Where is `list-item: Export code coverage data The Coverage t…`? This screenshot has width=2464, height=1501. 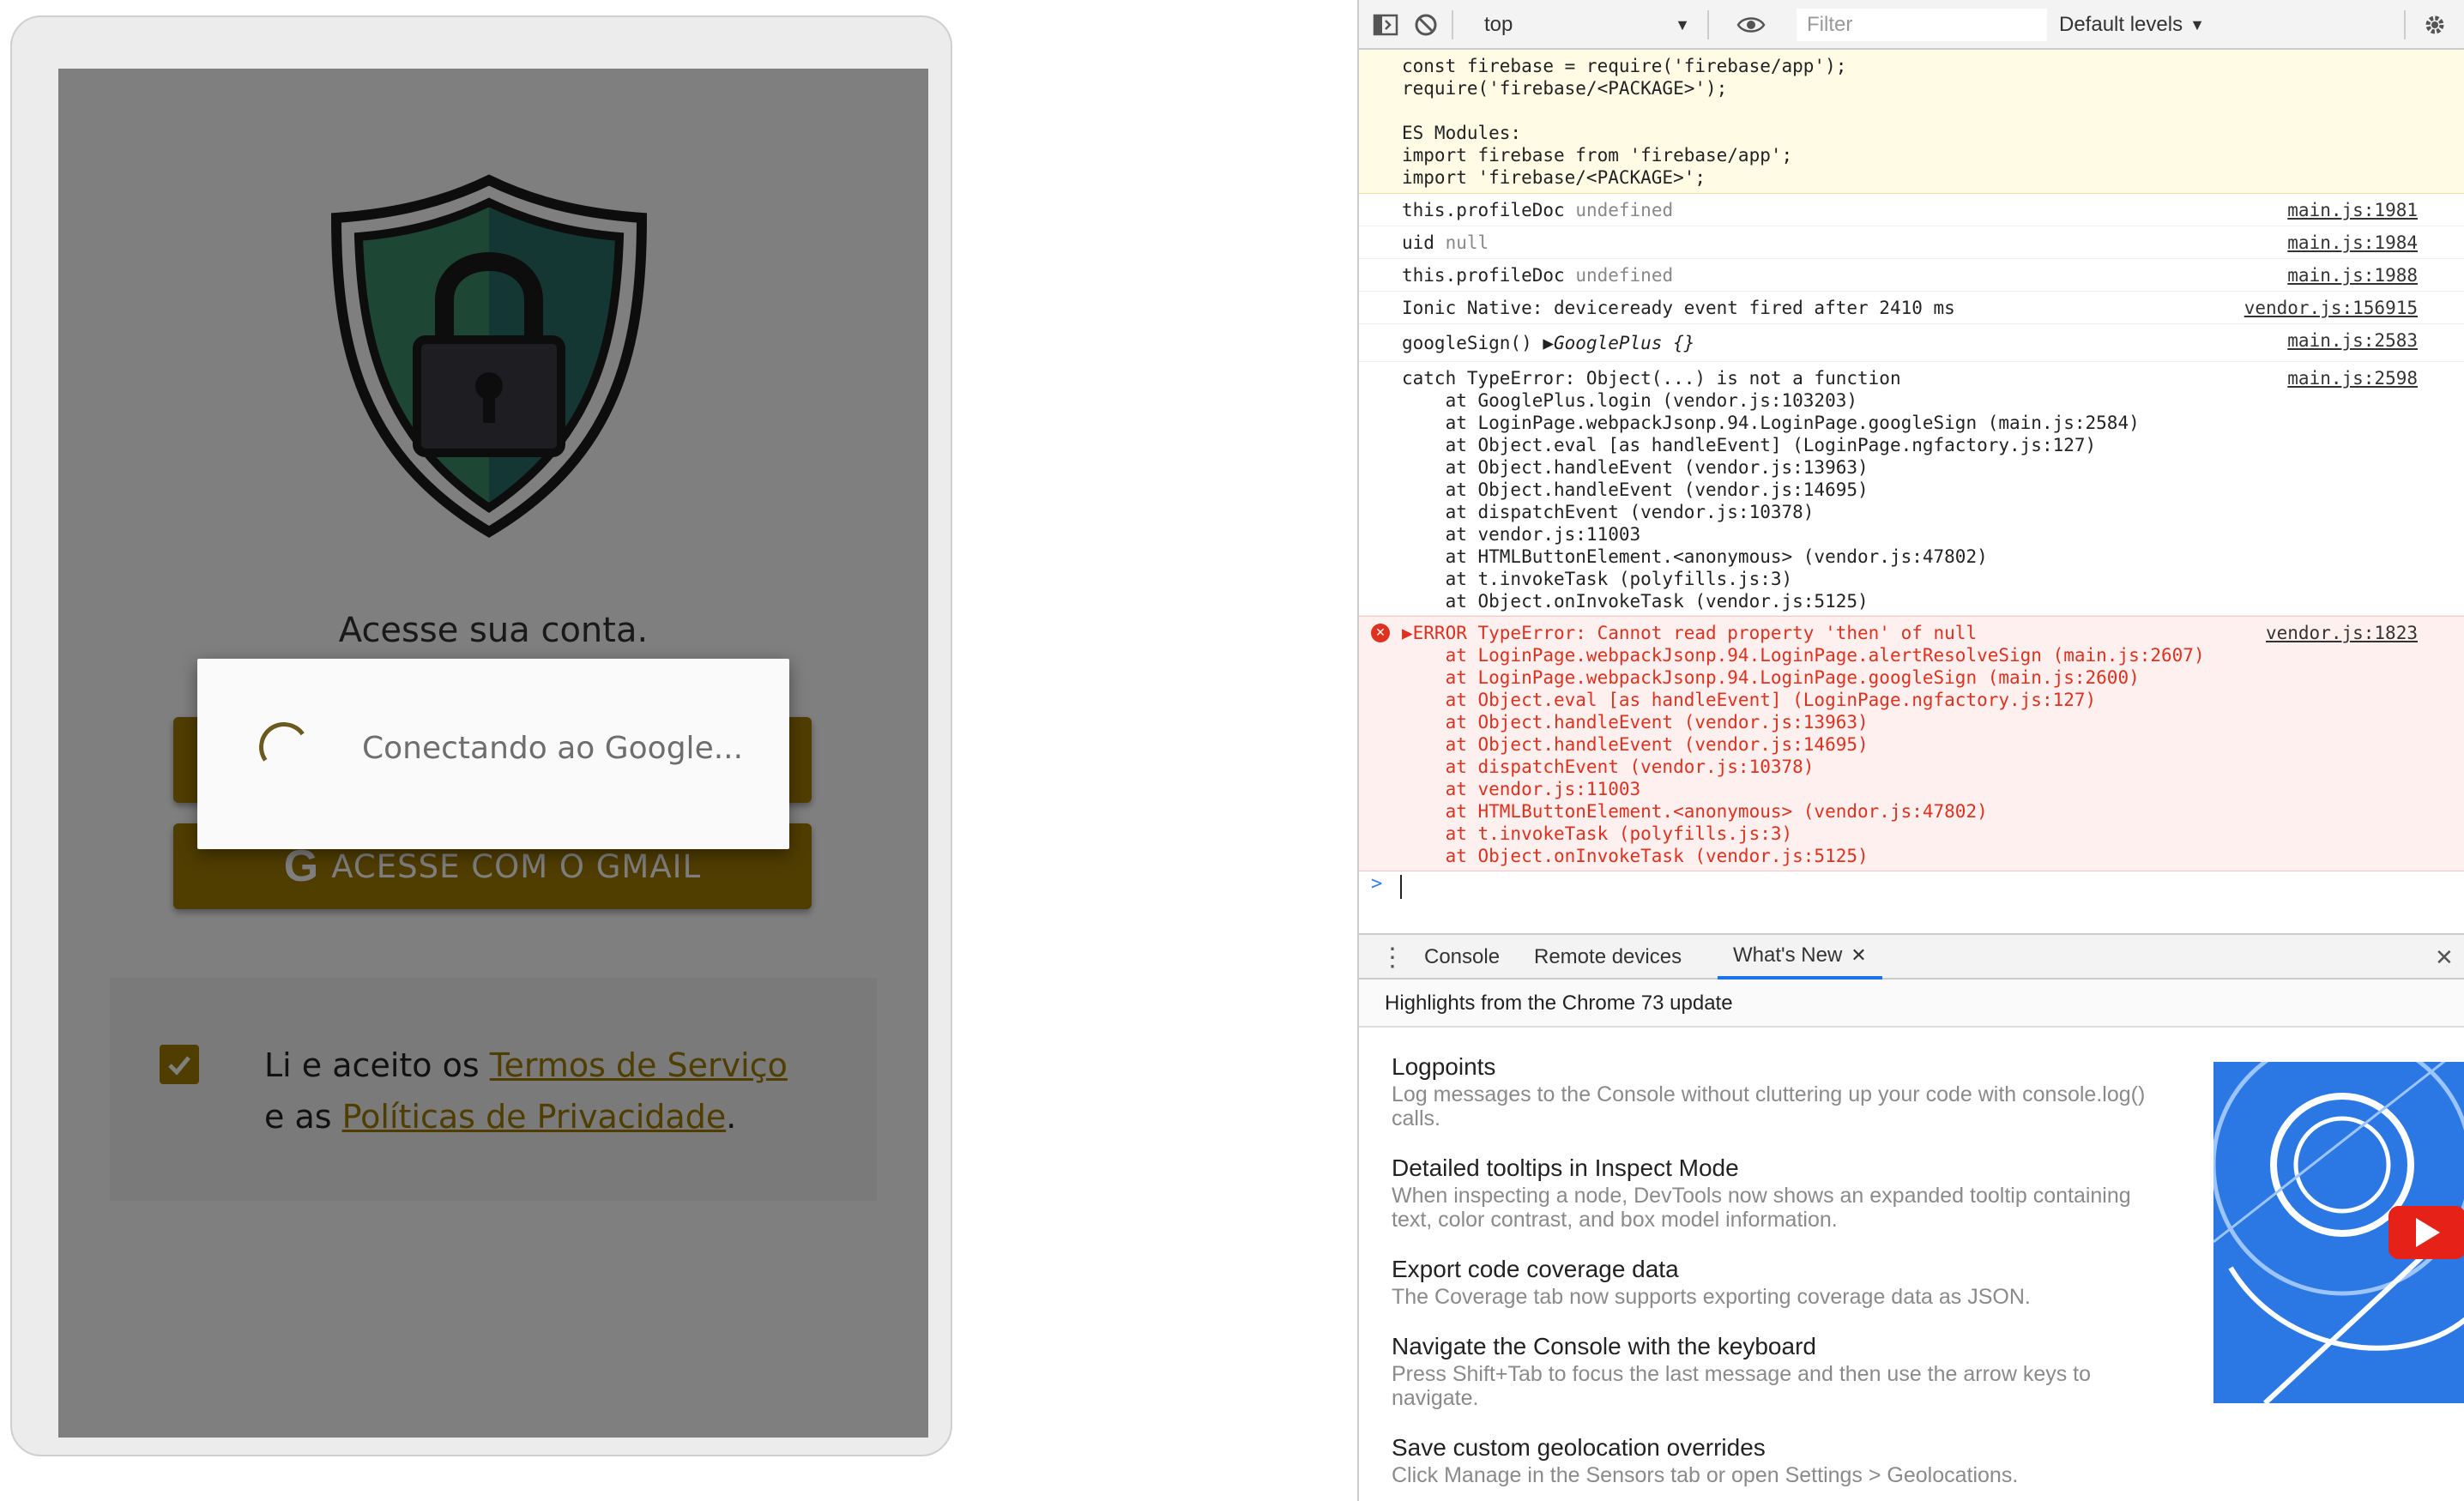 list-item: Export code coverage data The Coverage t… is located at coordinates (1769, 1281).